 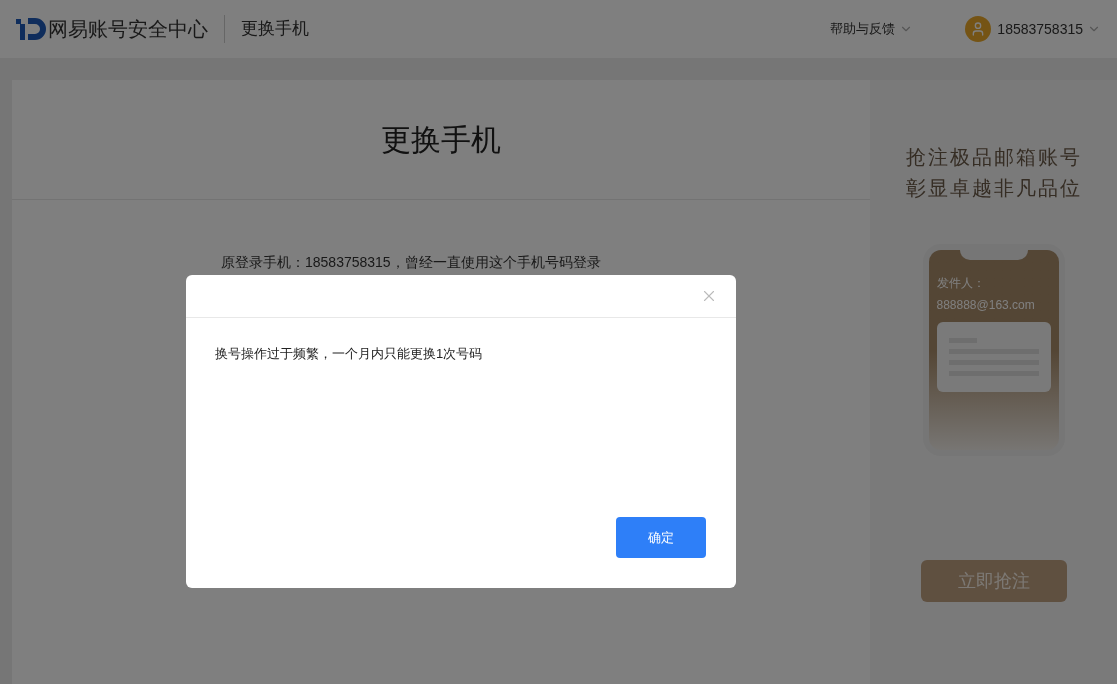 I want to click on original-phone-text: 原登录手机：18583758315，曾经一直使用这个手机号码登录, so click(x=411, y=262).